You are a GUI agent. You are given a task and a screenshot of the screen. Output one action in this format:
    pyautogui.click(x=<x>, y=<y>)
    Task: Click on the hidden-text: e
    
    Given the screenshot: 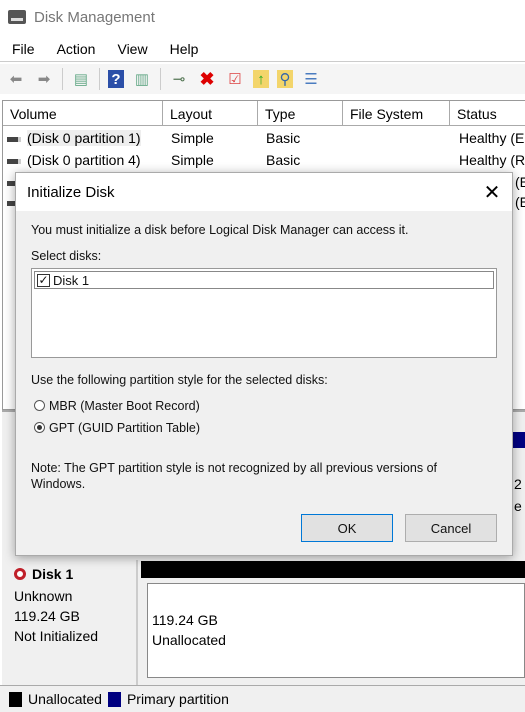 What is the action you would take?
    pyautogui.click(x=518, y=506)
    